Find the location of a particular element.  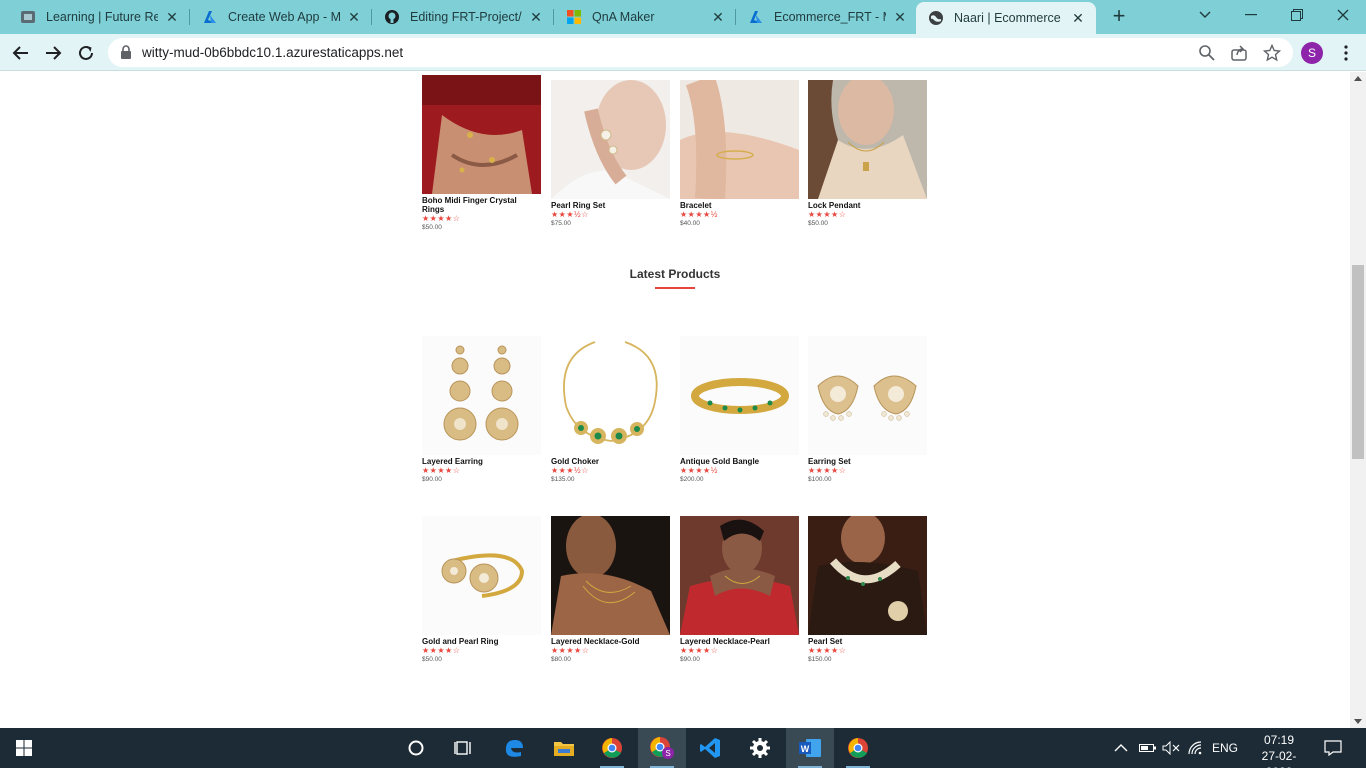

tab-ecommerce-frt: Ecommerce_FRT - Mic ✕ is located at coordinates (827, 17).